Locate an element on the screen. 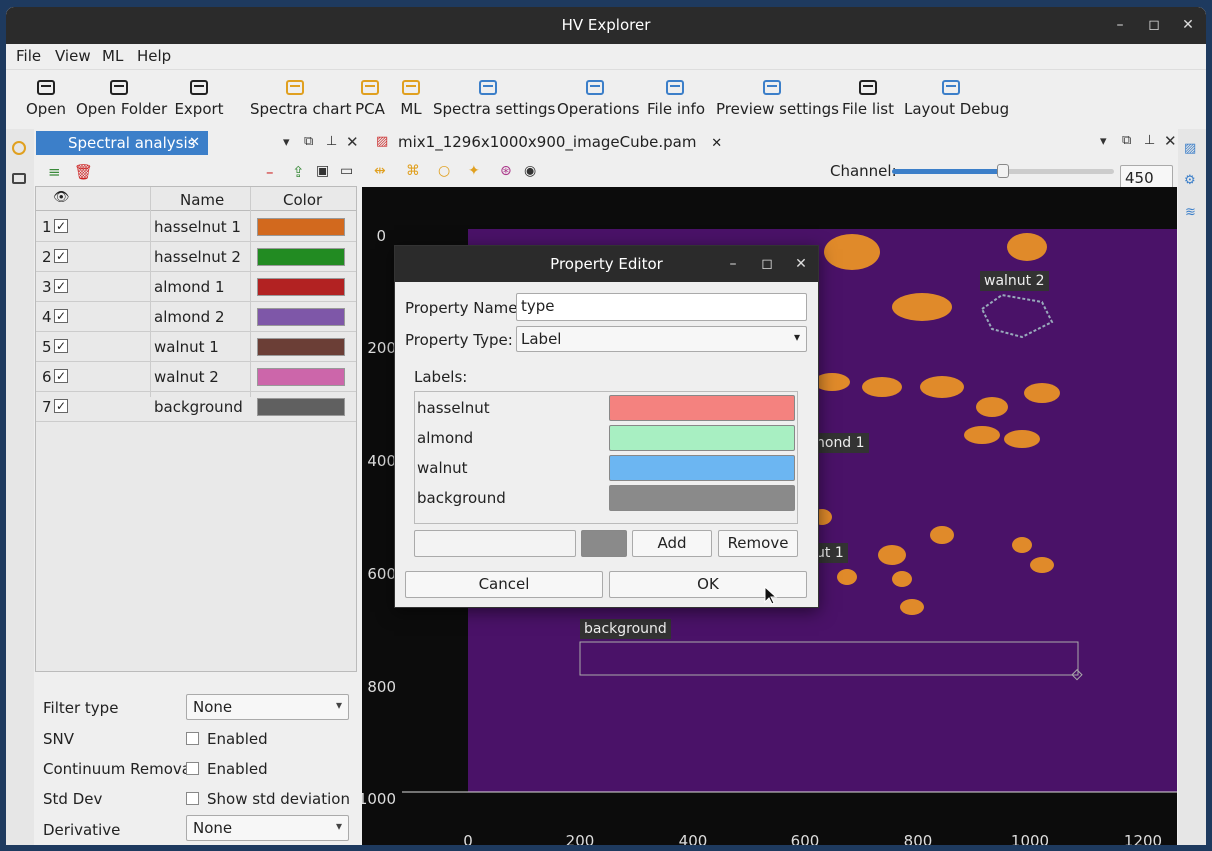 This screenshot has width=1212, height=851. tab-image-cube: ▨ mix1_1296x1000x900_imageCube.pam ✕ is located at coordinates (545, 142).